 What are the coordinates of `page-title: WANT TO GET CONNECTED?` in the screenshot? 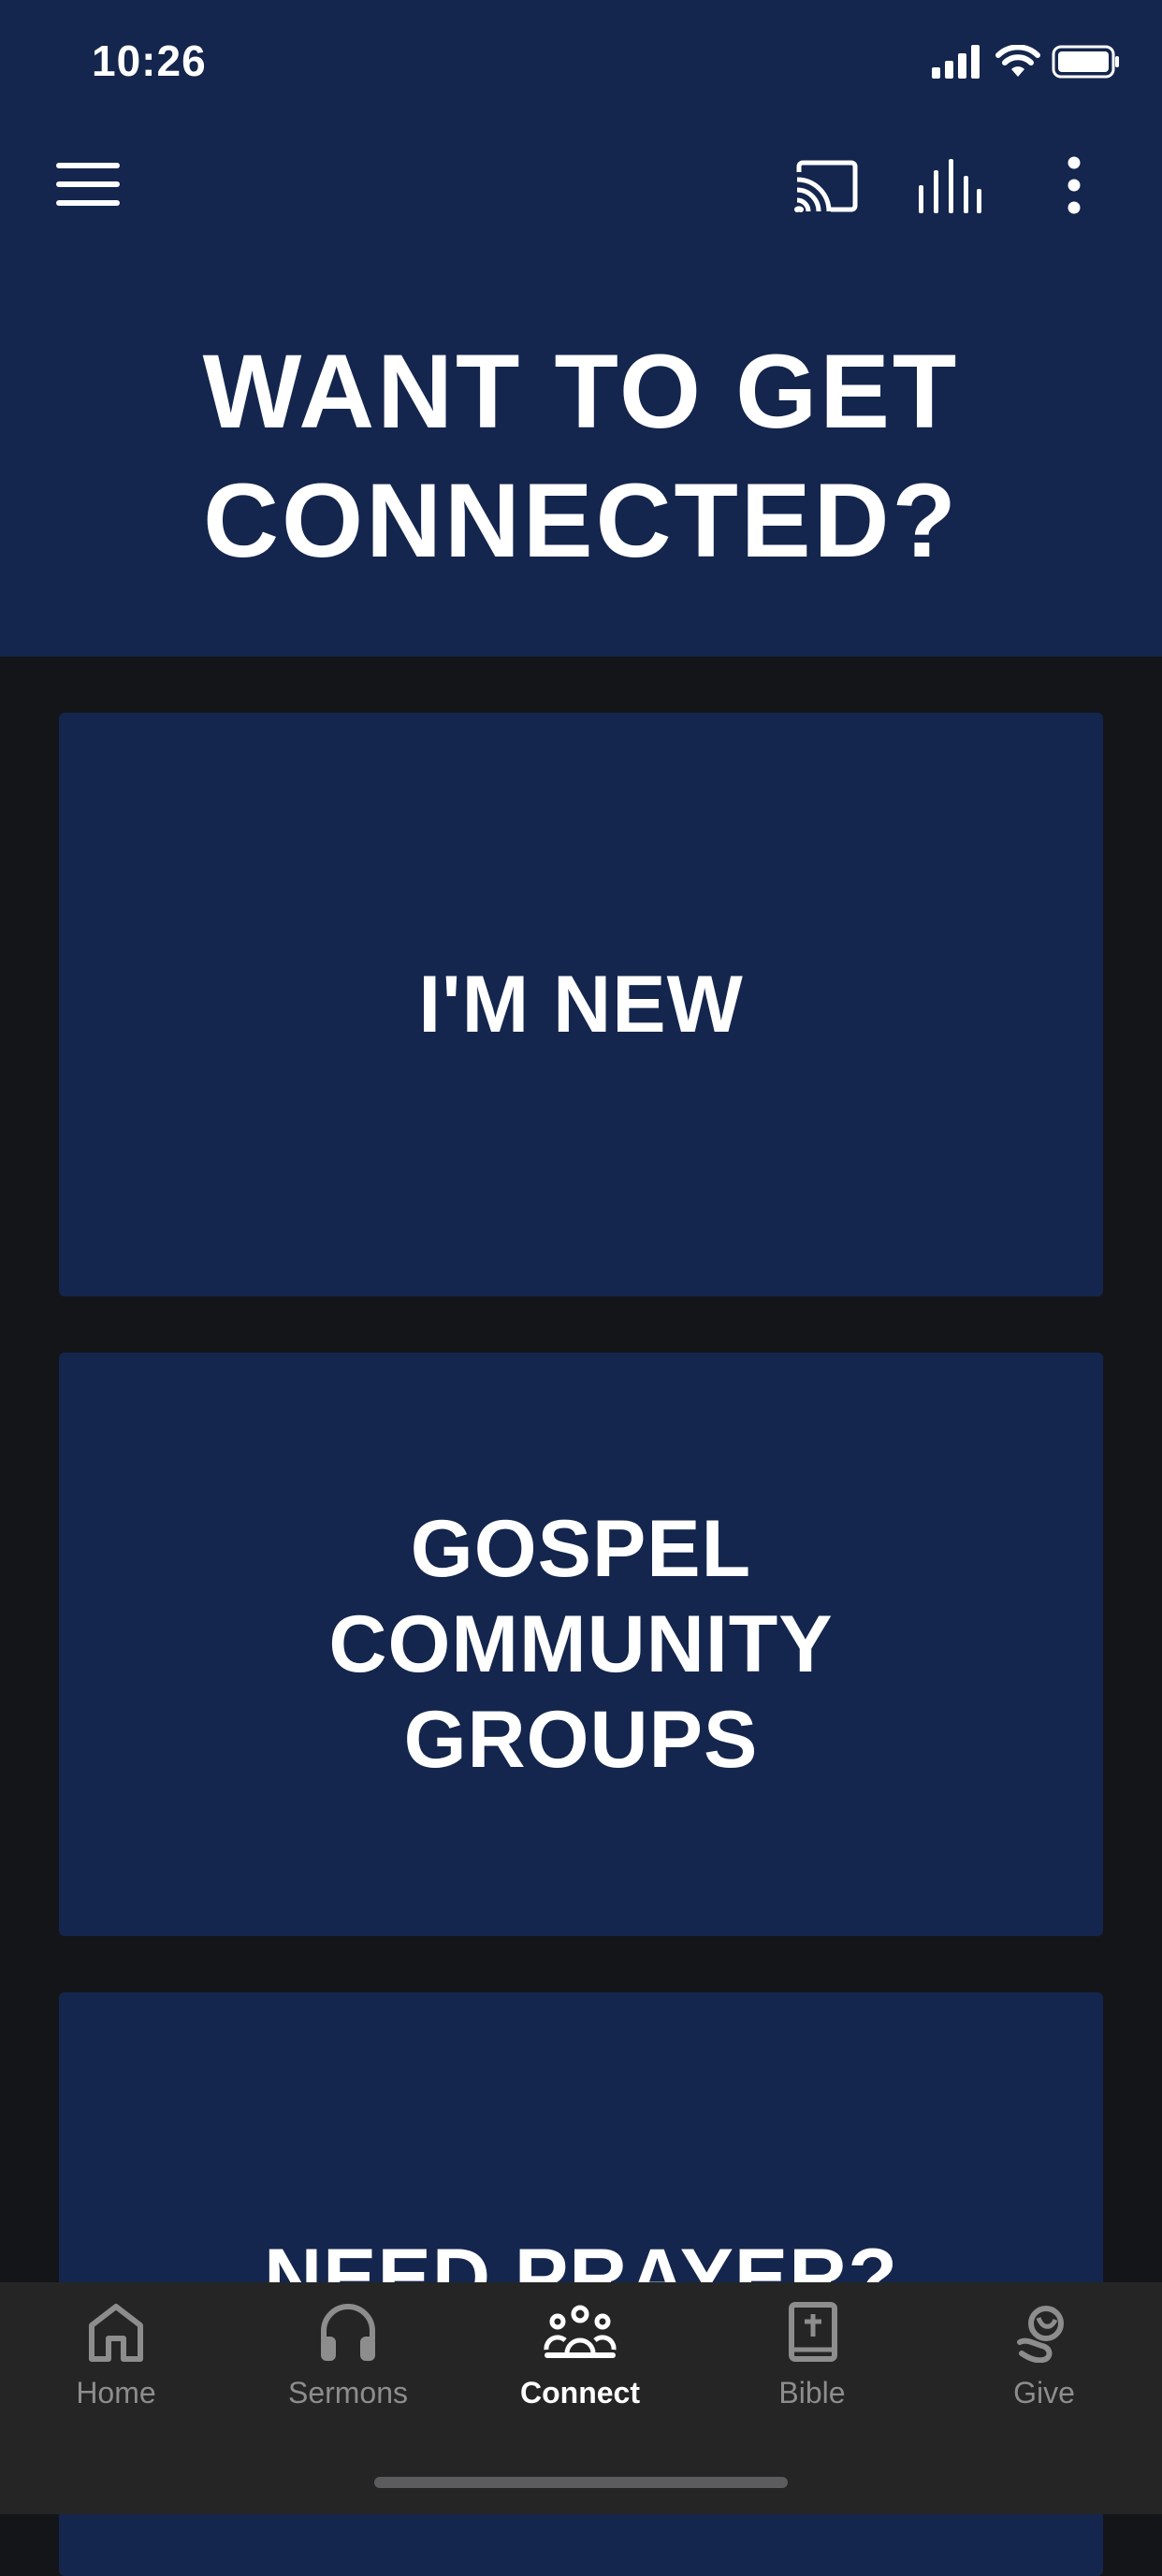 It's located at (581, 456).